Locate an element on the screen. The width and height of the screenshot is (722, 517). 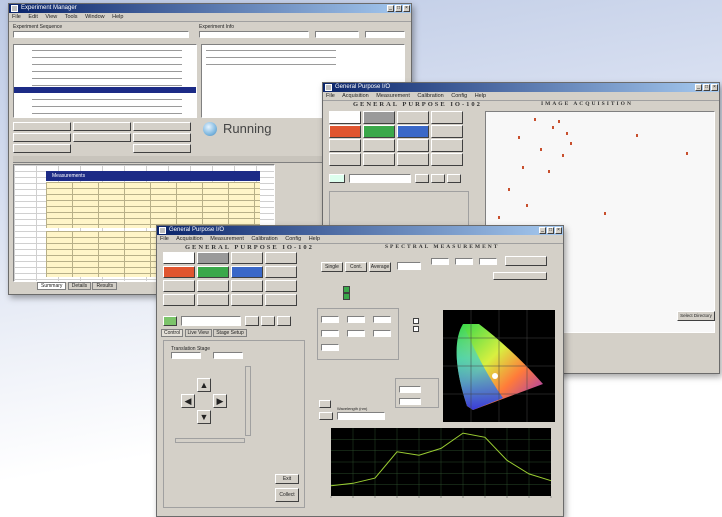
stage-y-field is located at coordinates (228, 355).